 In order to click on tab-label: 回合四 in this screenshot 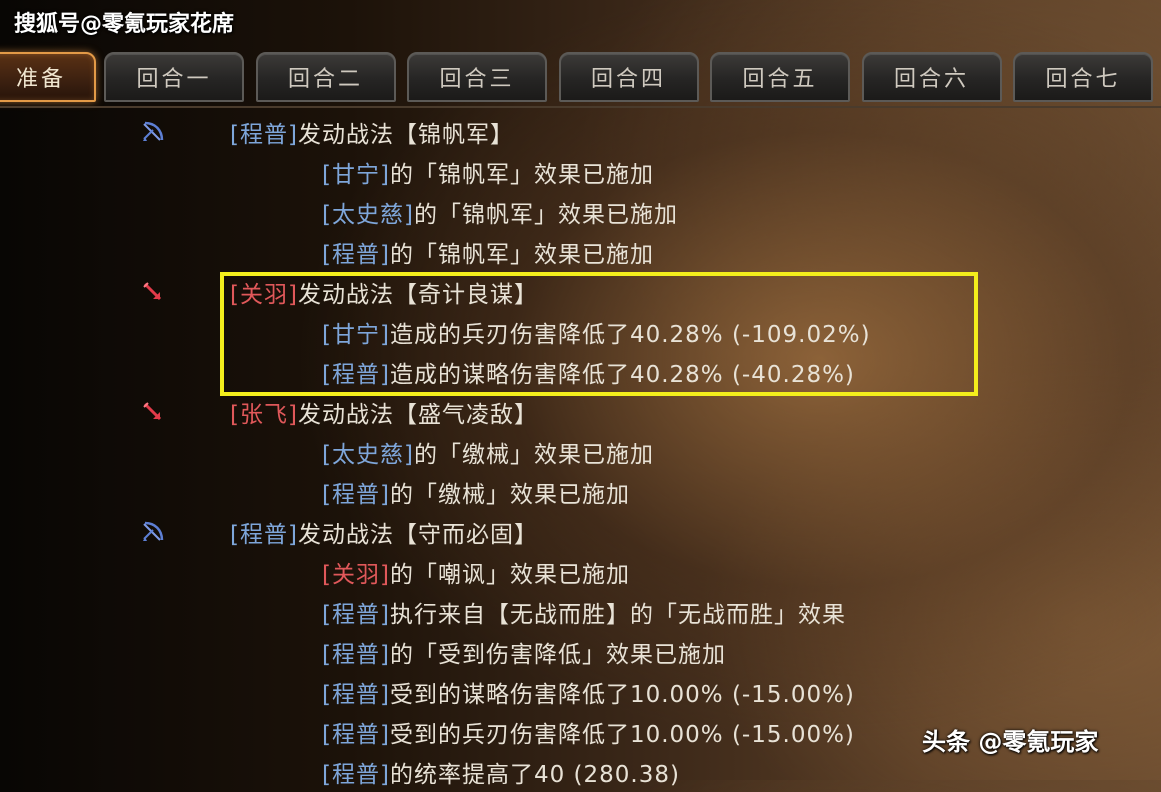, I will do `click(628, 79)`.